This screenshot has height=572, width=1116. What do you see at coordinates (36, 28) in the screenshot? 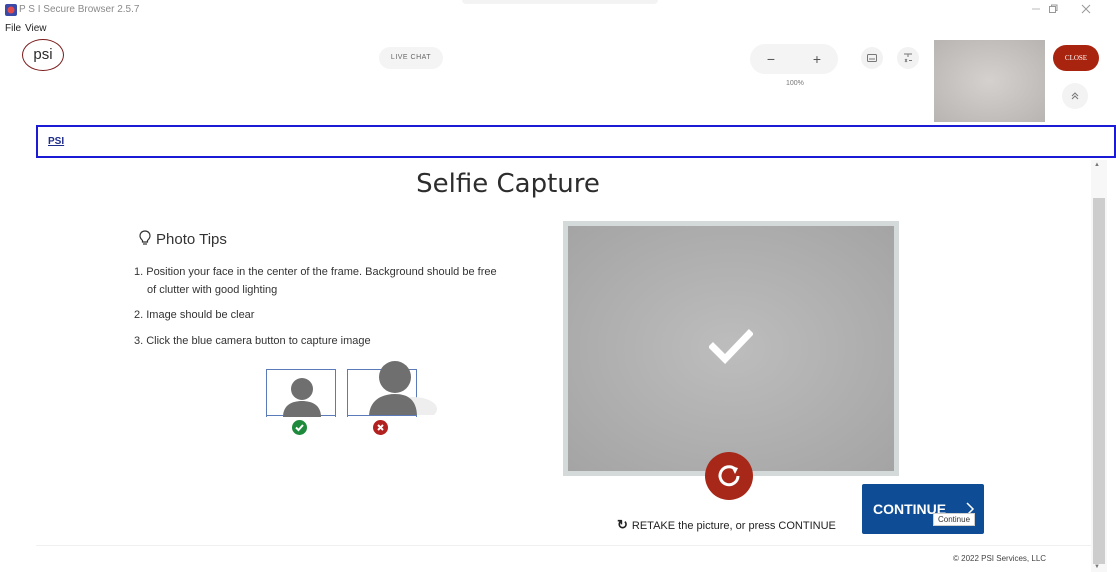
I see `menu-view: View` at bounding box center [36, 28].